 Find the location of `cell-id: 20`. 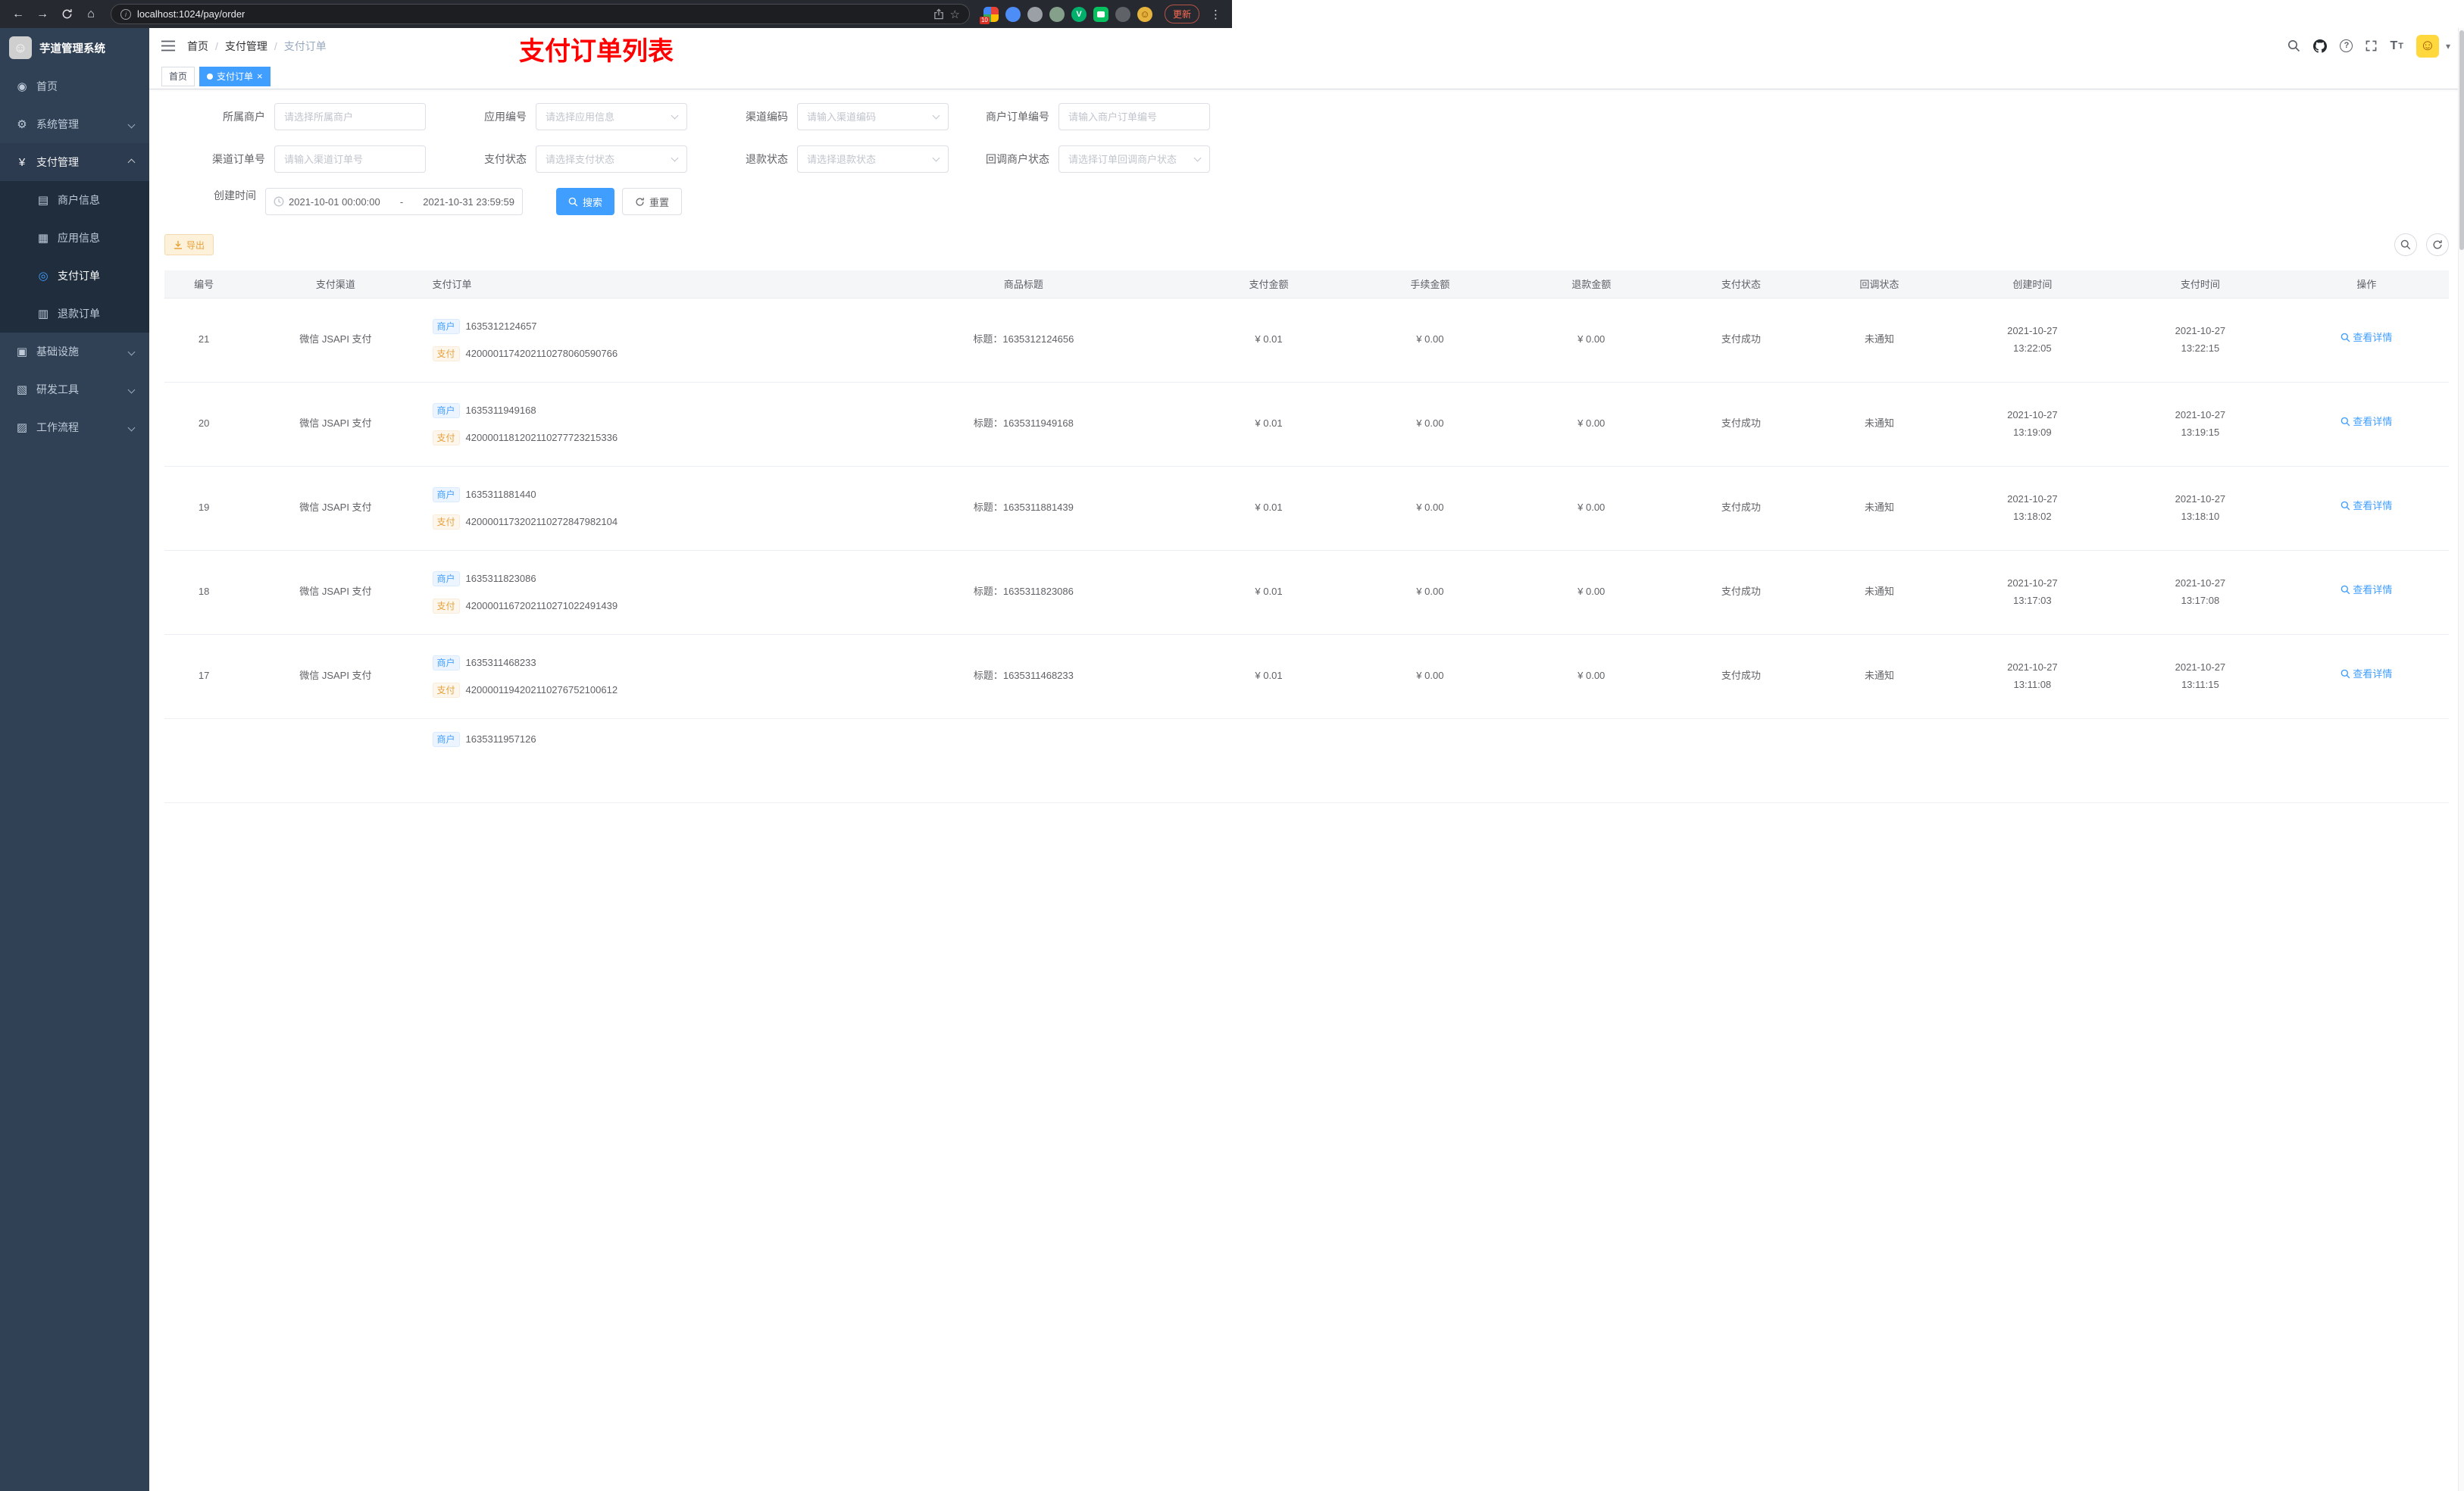

cell-id: 20 is located at coordinates (204, 424).